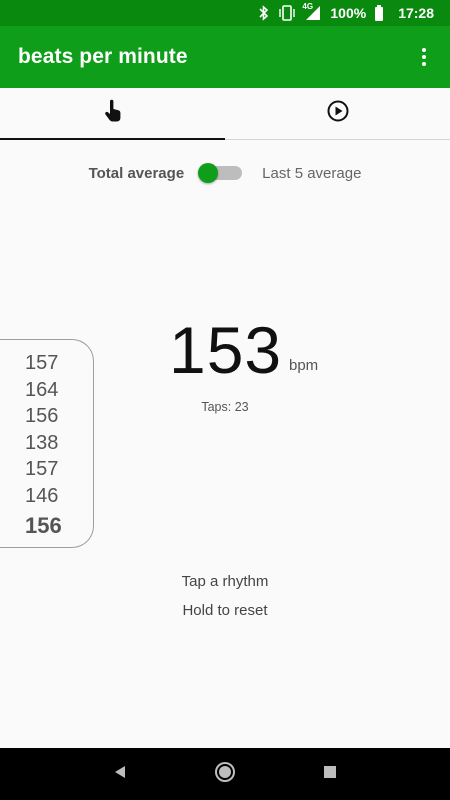 This screenshot has width=450, height=800. I want to click on tab-tap, so click(112, 114).